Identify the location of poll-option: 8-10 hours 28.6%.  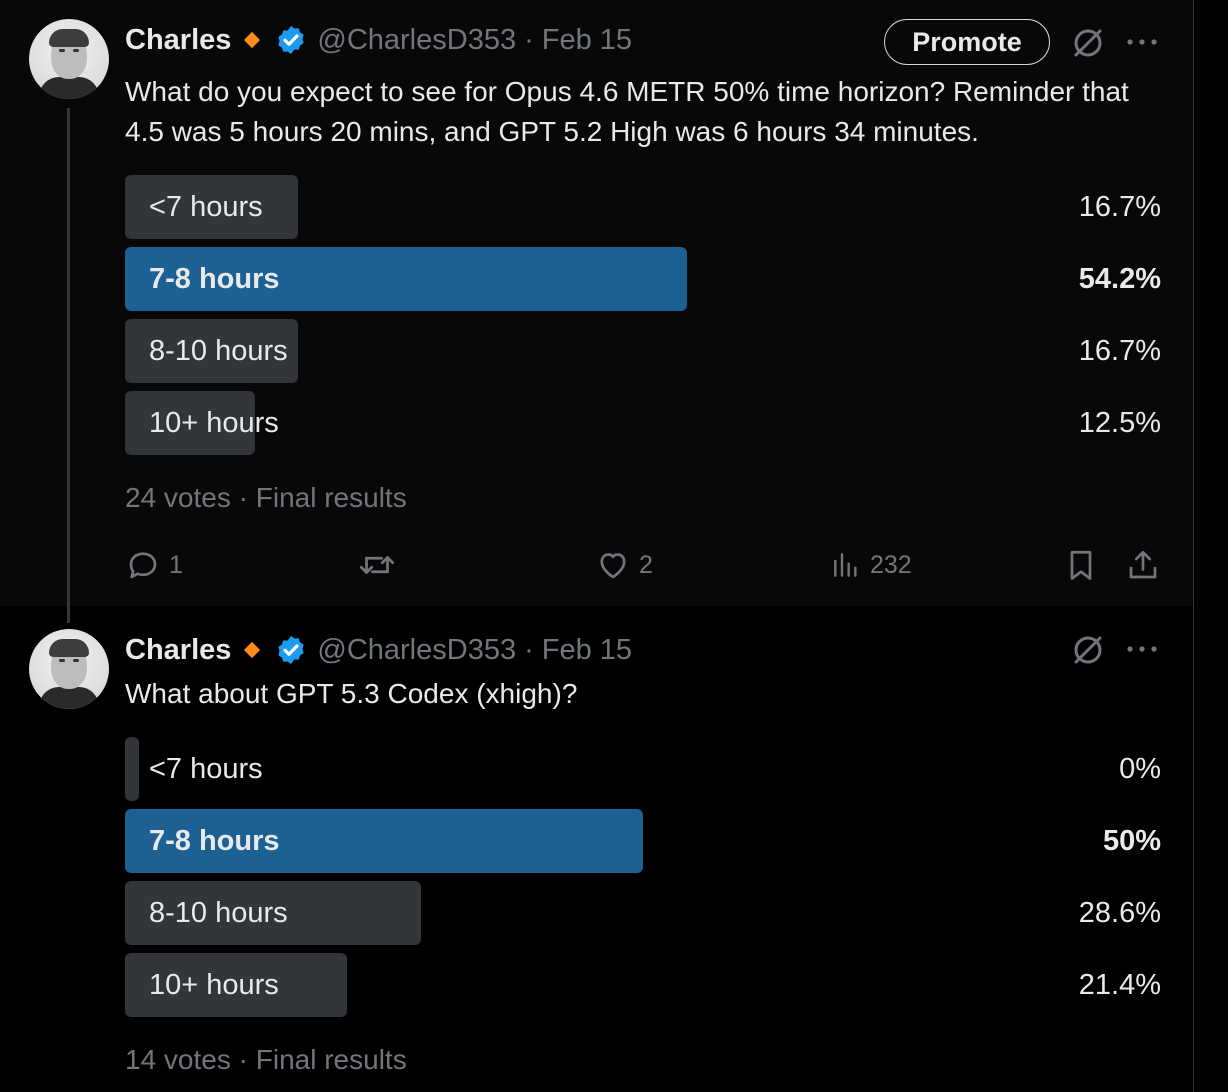
(643, 913).